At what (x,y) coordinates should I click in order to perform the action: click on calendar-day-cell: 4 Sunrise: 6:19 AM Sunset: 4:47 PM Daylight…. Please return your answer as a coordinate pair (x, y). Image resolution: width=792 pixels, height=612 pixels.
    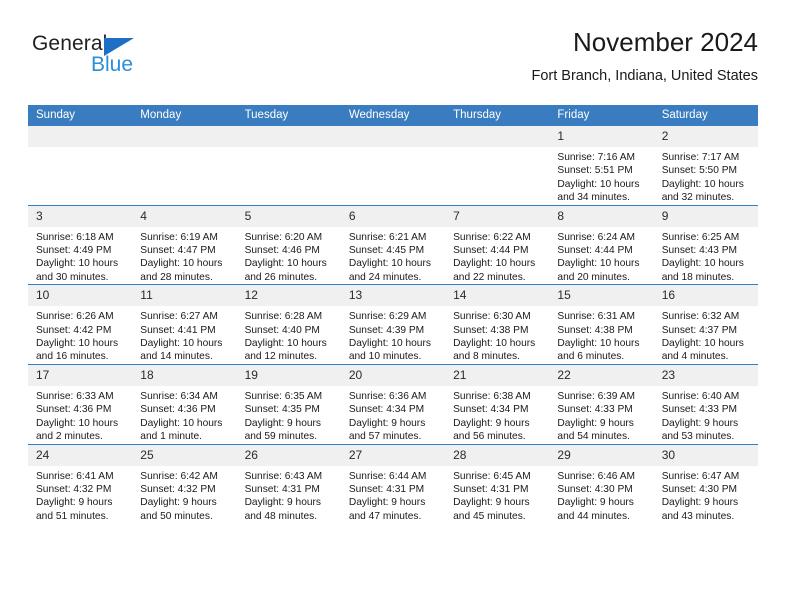
    Looking at the image, I should click on (184, 244).